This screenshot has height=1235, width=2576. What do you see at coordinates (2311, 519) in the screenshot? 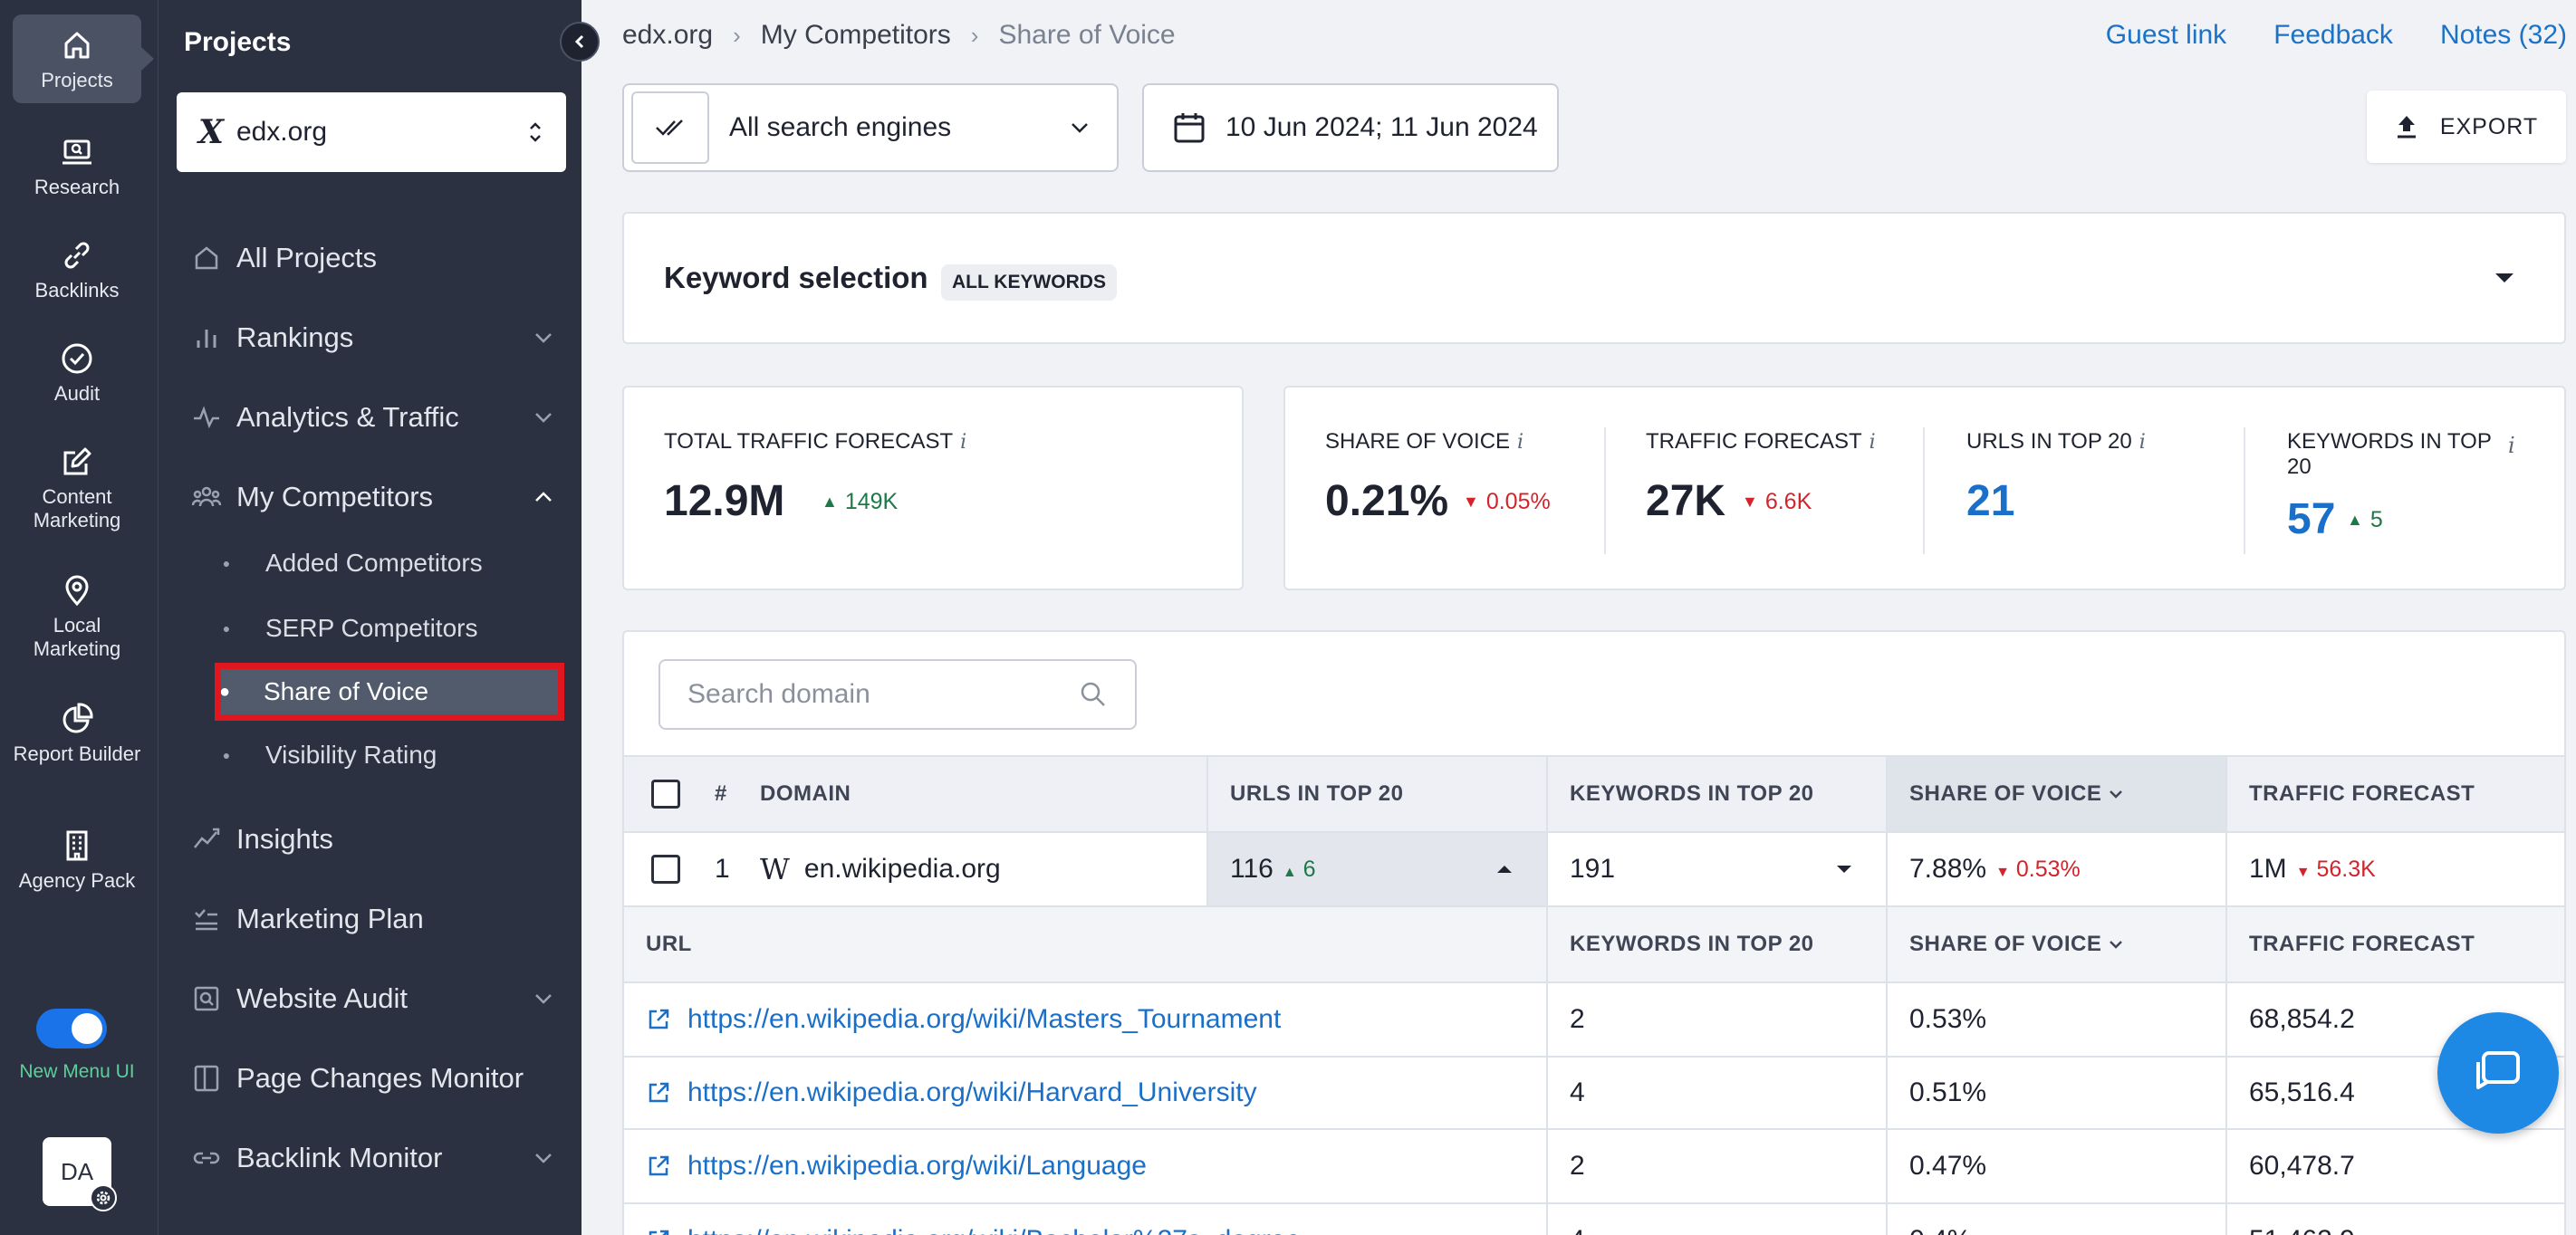
I see `keywords-top20-value: 57` at bounding box center [2311, 519].